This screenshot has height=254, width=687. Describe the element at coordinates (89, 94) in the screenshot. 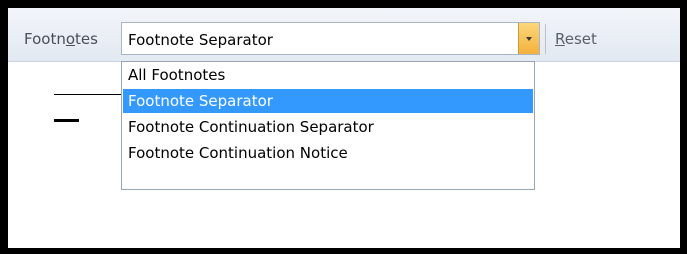

I see `footnote-separator-line` at that location.